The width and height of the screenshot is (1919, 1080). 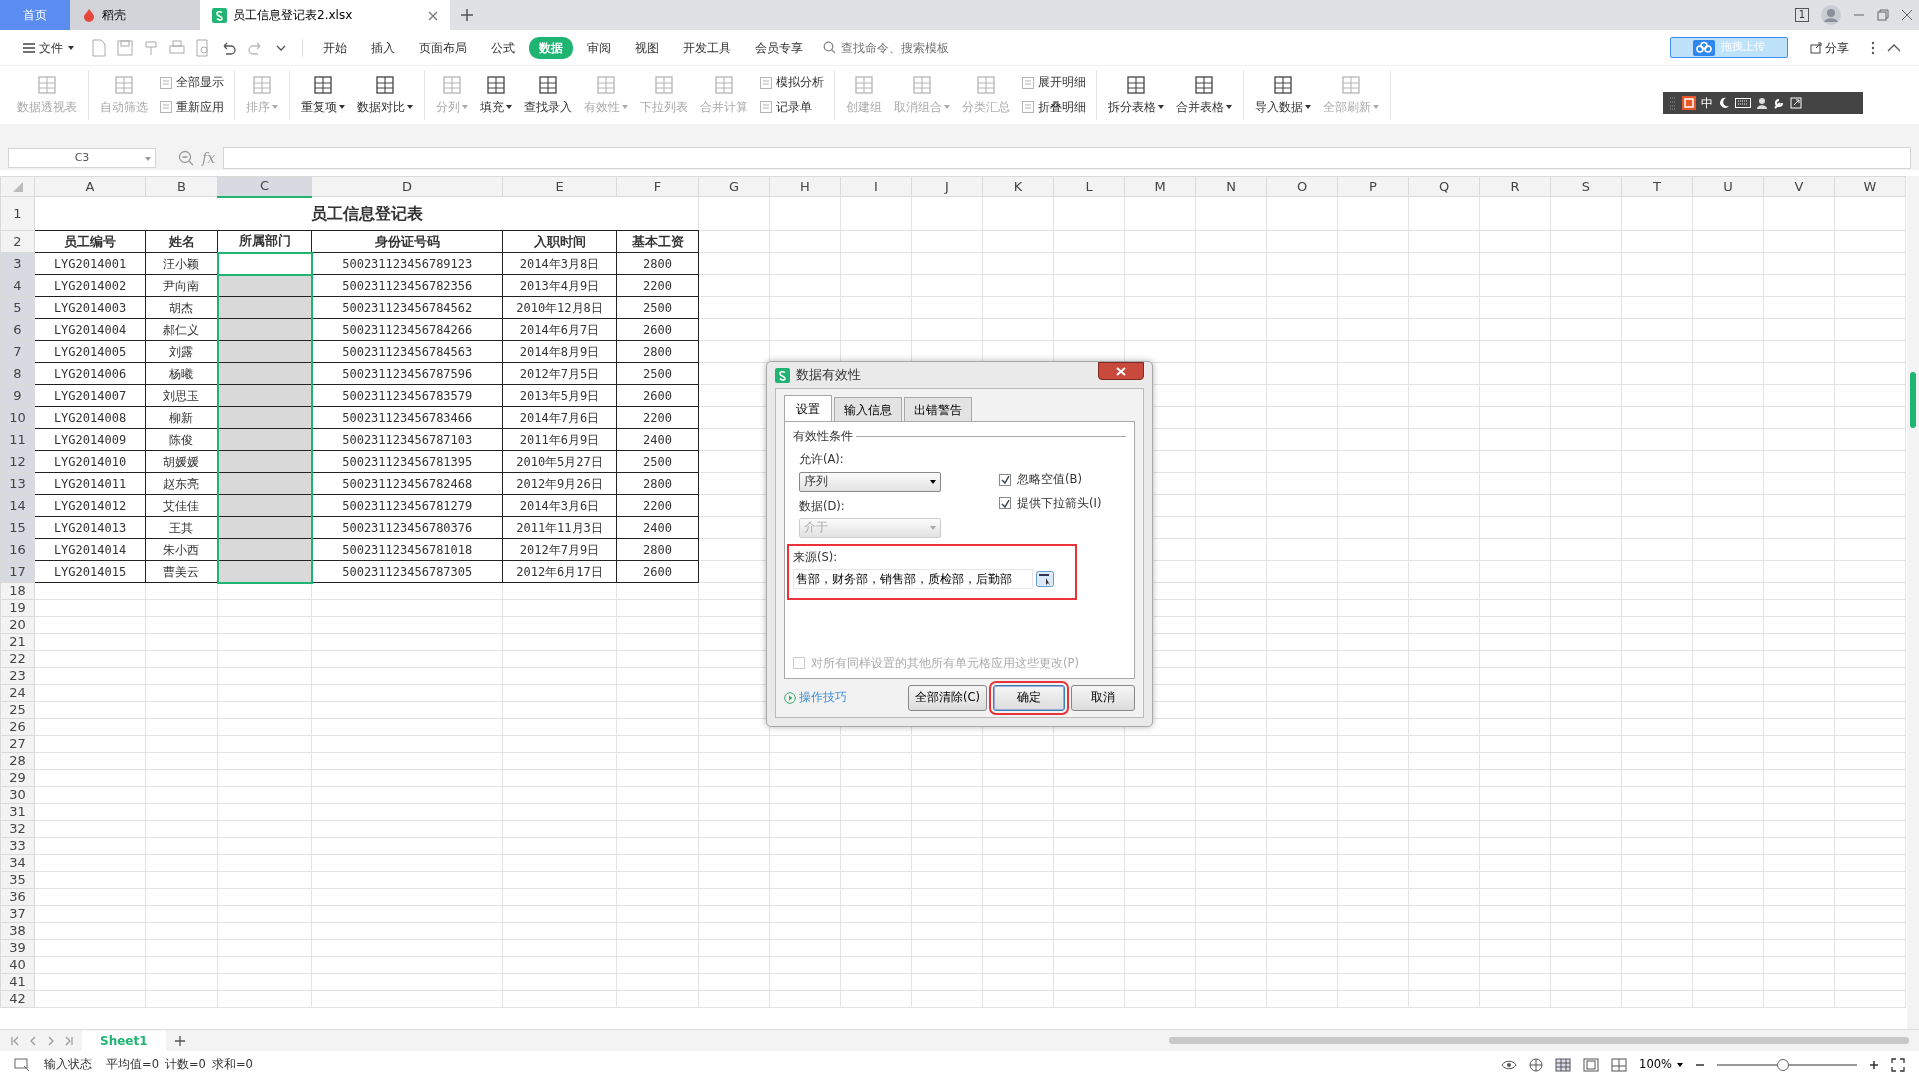 I want to click on page-layout-icon, so click(x=1591, y=1065).